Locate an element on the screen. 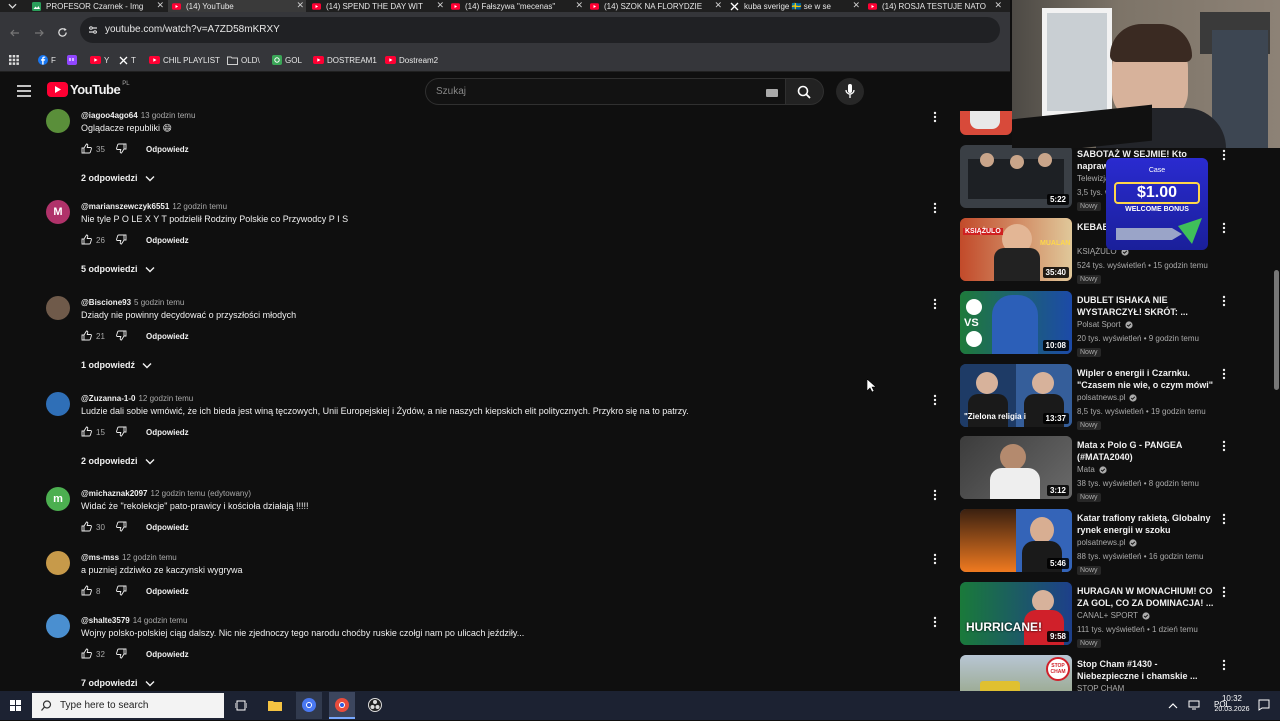 Image resolution: width=1280 pixels, height=721 pixels. search-button is located at coordinates (805, 91).